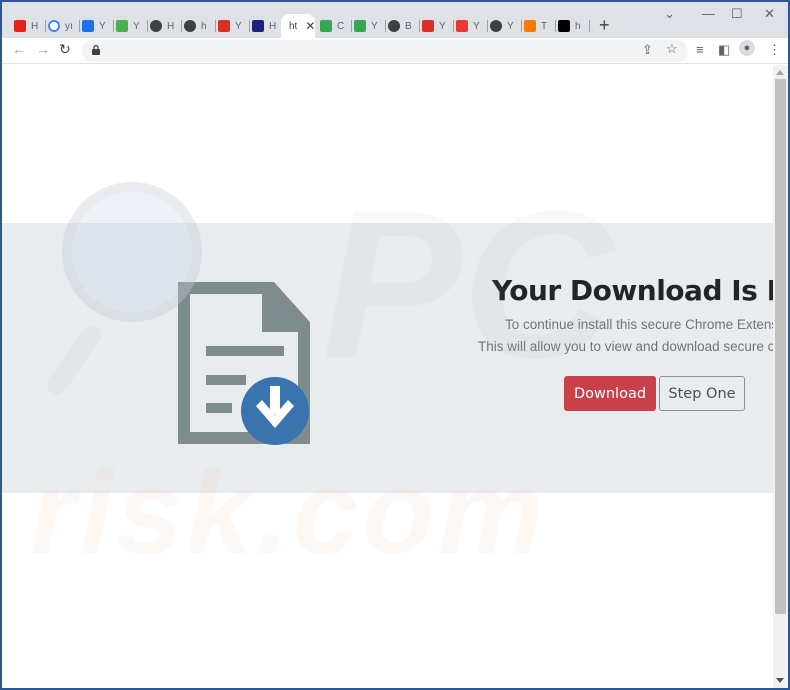 The image size is (790, 690). I want to click on cloud-download-icon, so click(88, 26).